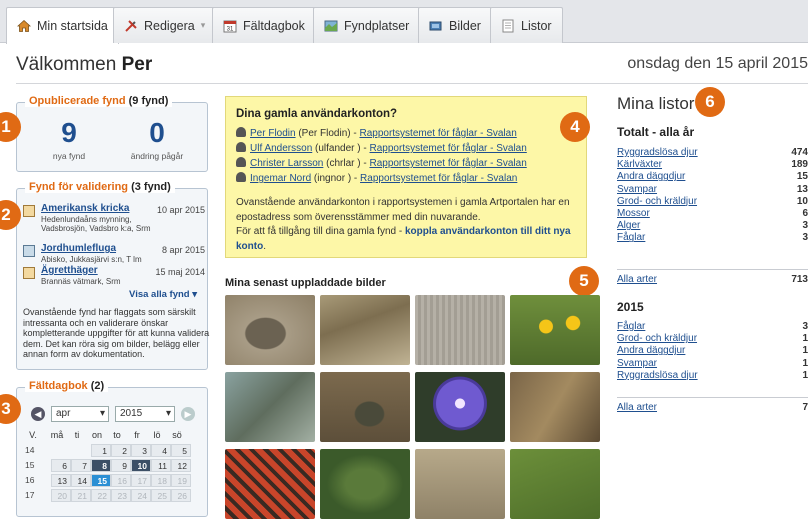 The height and width of the screenshot is (519, 808). Describe the element at coordinates (141, 480) in the screenshot. I see `calendar-day: 17` at that location.